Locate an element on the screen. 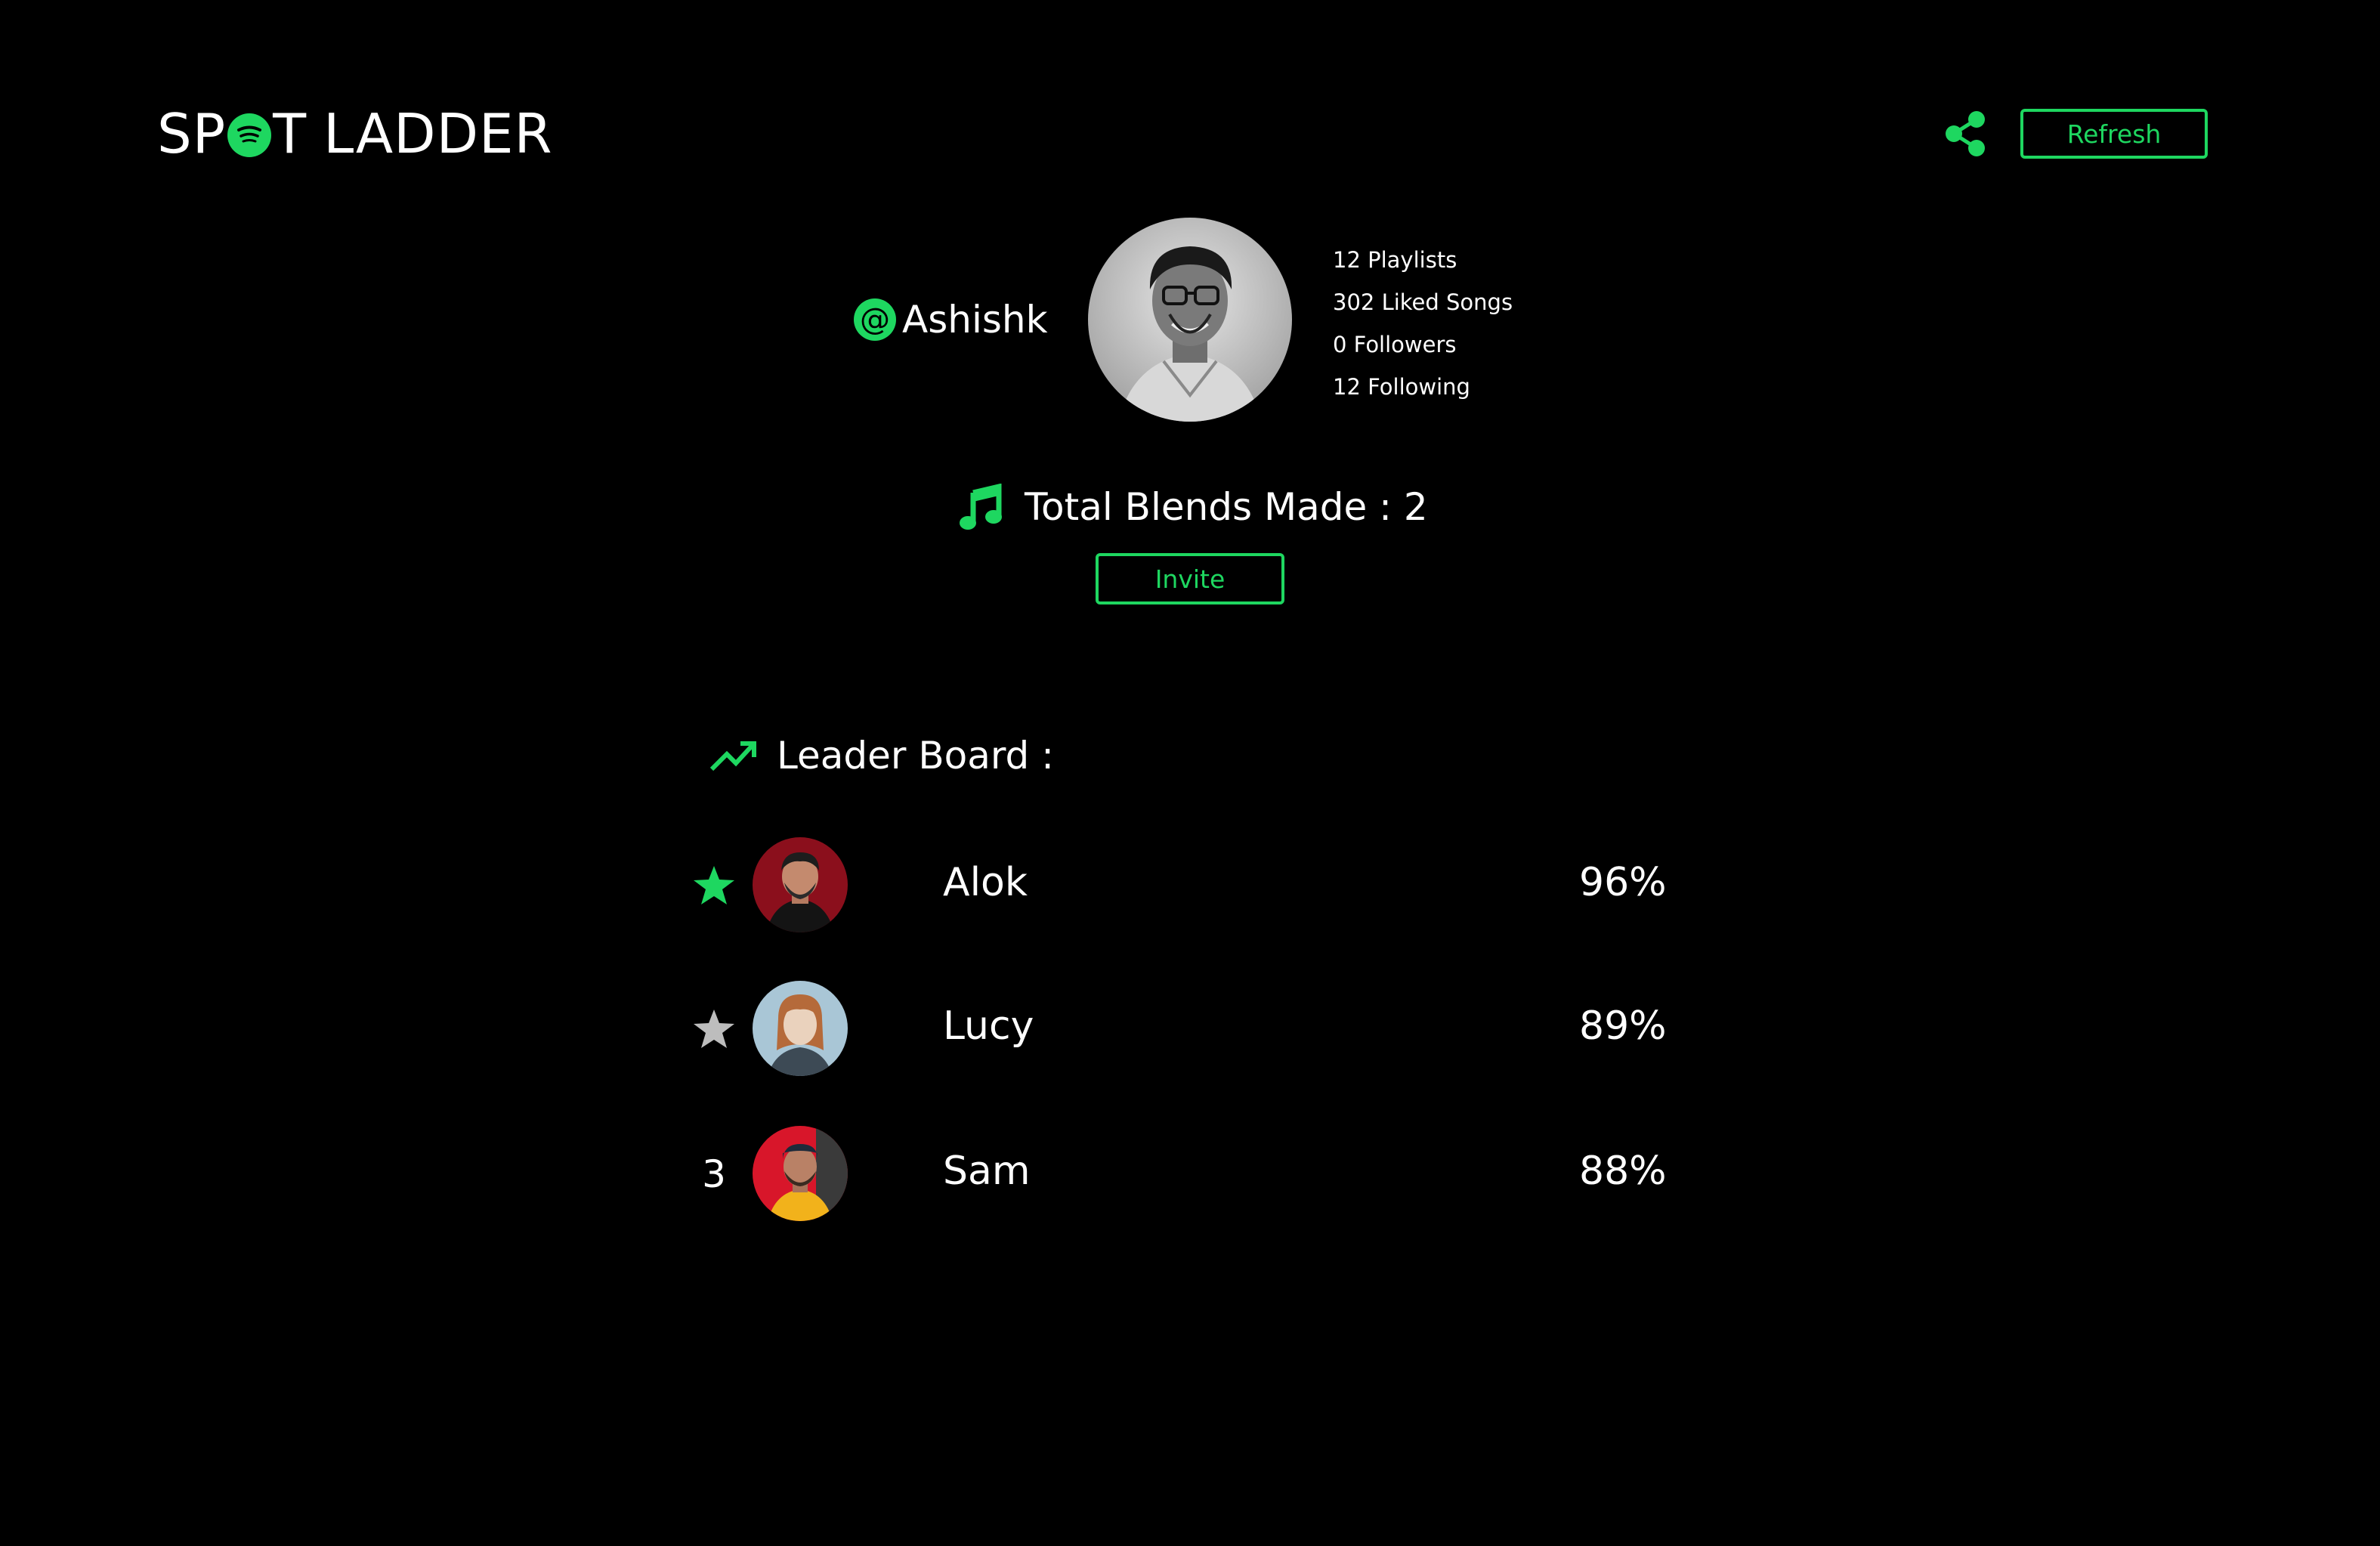  trending-up-icon is located at coordinates (733, 756).